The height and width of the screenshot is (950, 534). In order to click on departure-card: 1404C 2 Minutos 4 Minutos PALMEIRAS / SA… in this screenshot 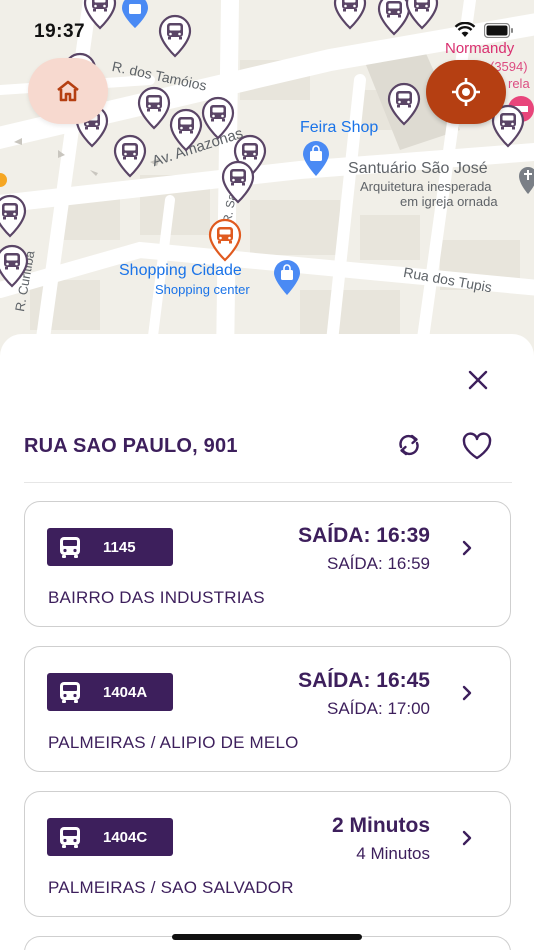, I will do `click(267, 854)`.